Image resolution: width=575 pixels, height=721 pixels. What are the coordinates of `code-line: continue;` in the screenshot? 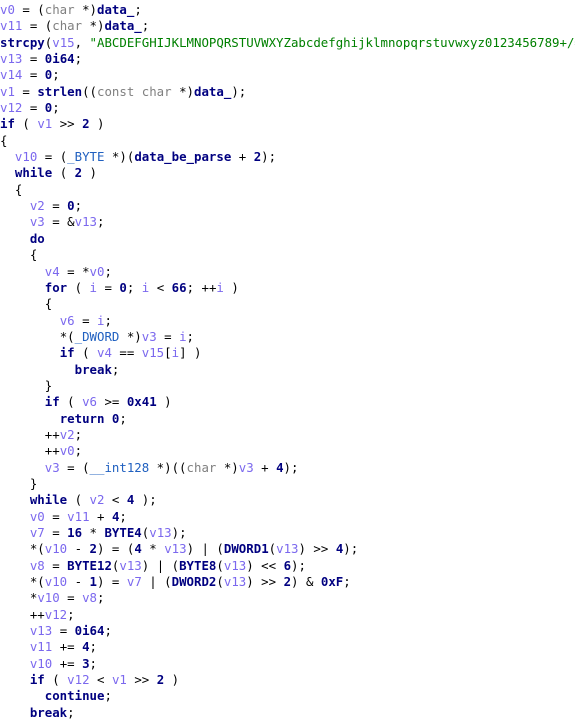 It's located at (287, 696).